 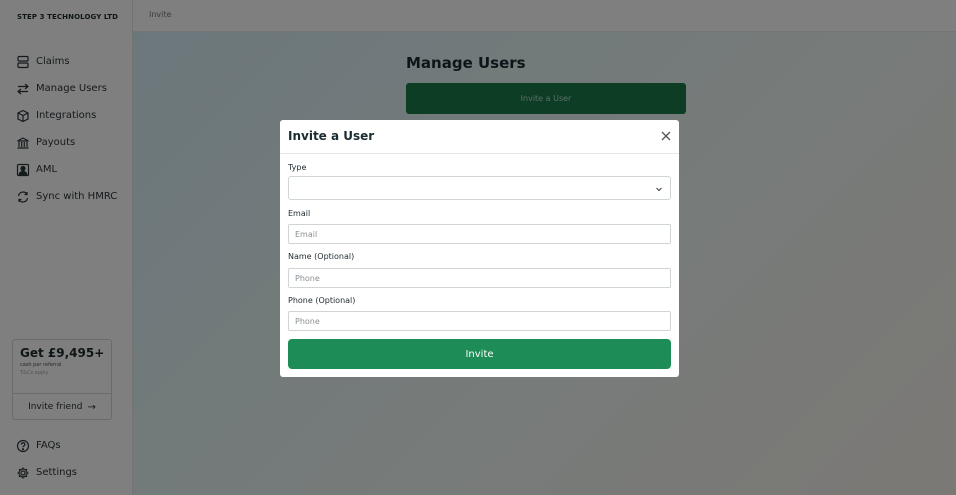 What do you see at coordinates (479, 188) in the screenshot?
I see `type-select` at bounding box center [479, 188].